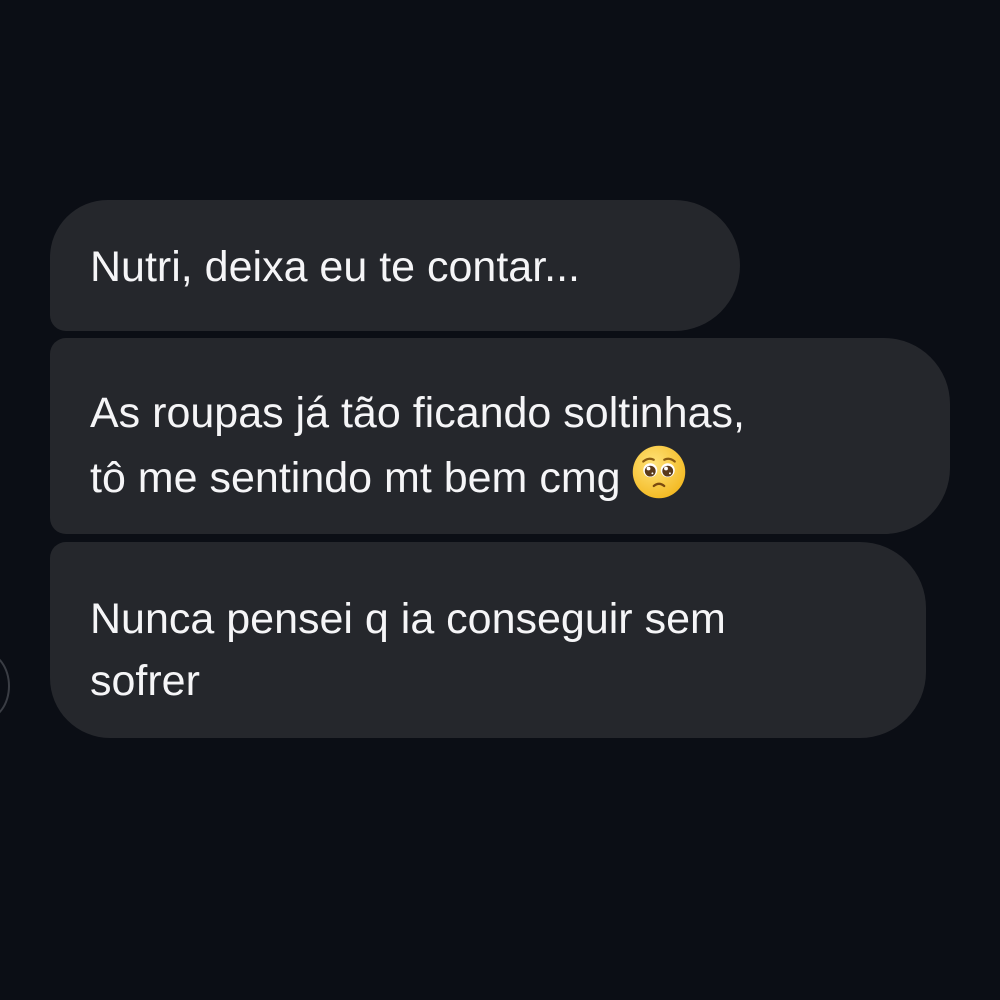 The image size is (1000, 1000). What do you see at coordinates (5, 686) in the screenshot?
I see `sender-avatar-icon` at bounding box center [5, 686].